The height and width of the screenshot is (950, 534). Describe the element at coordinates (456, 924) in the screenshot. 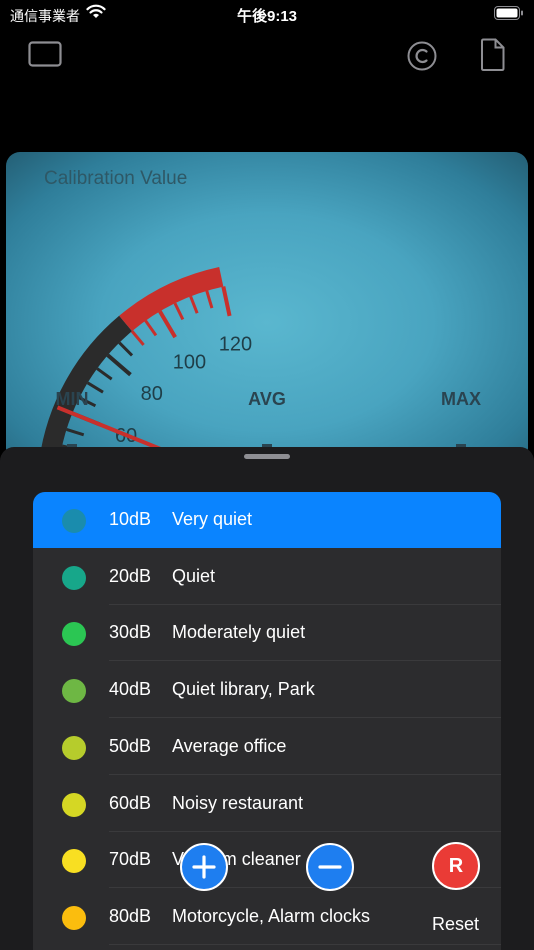

I see `reset-label: Reset` at that location.